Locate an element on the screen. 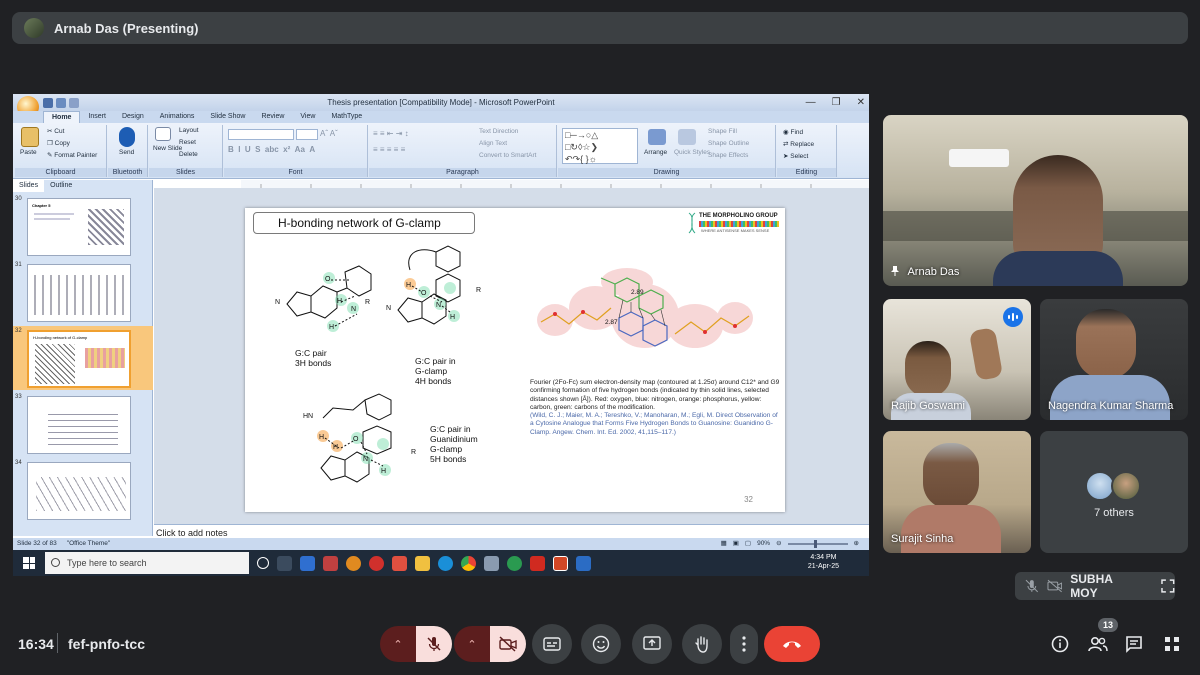 The height and width of the screenshot is (675, 1200). slide-thumbnail: 30 Chapter 5 is located at coordinates (83, 226).